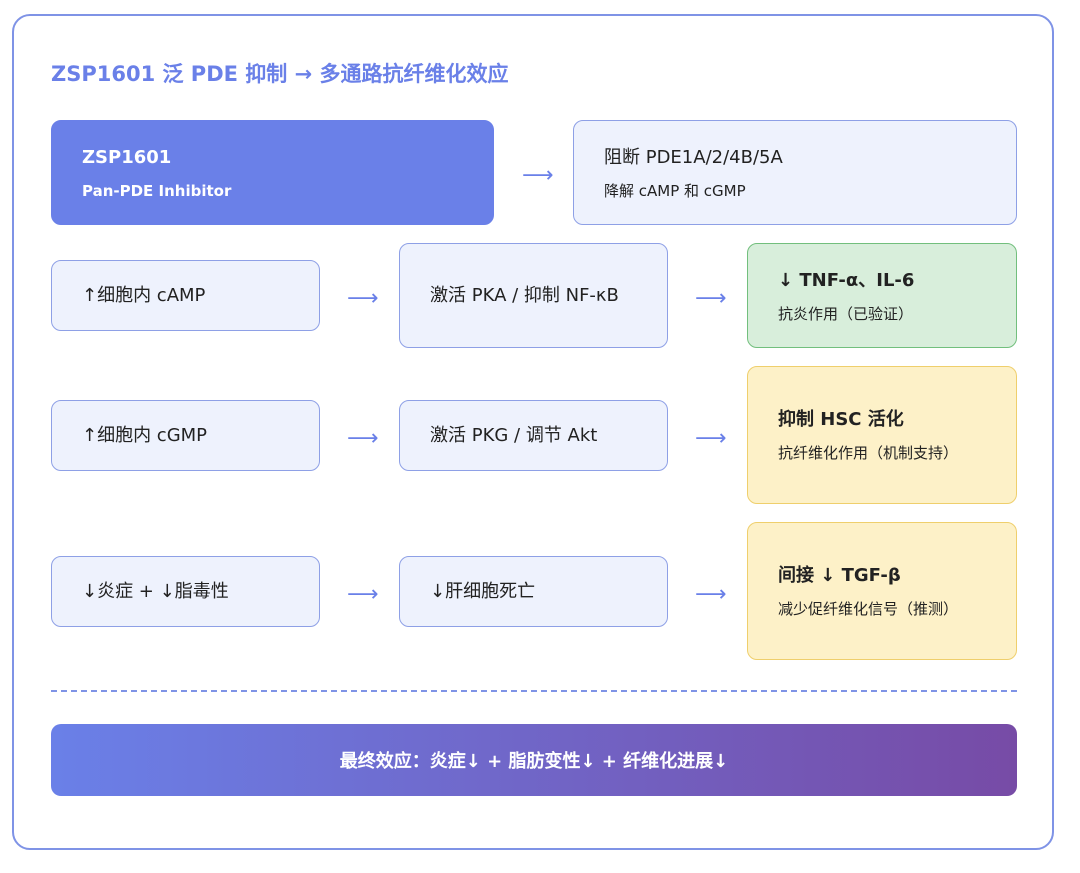  What do you see at coordinates (882, 295) in the screenshot?
I see `anti-inflammation-node: ↓ TNF-α、IL-6 抗炎作用（已验证）` at bounding box center [882, 295].